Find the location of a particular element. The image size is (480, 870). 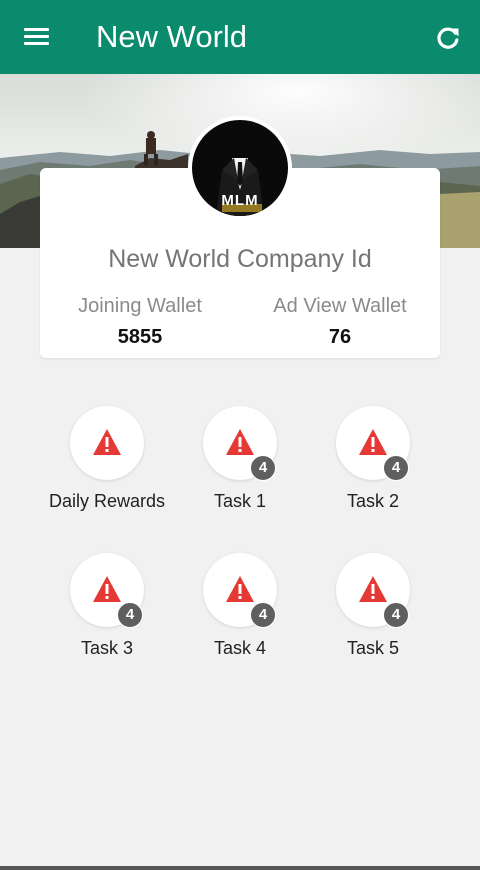

task-1-button: 4 is located at coordinates (240, 443).